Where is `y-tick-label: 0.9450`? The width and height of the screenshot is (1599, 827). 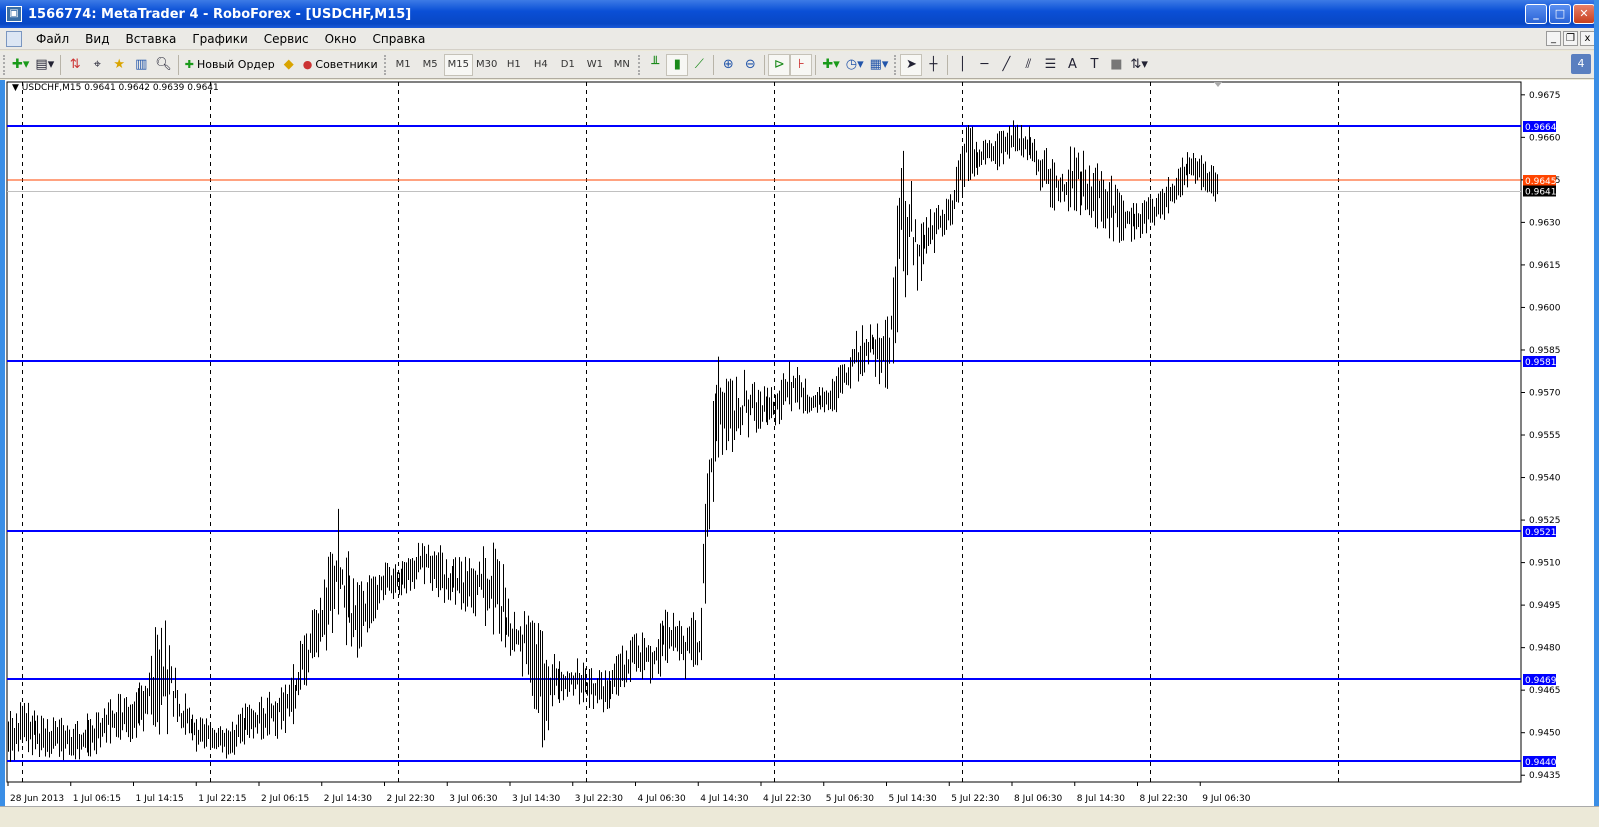
y-tick-label: 0.9450 is located at coordinates (1545, 734).